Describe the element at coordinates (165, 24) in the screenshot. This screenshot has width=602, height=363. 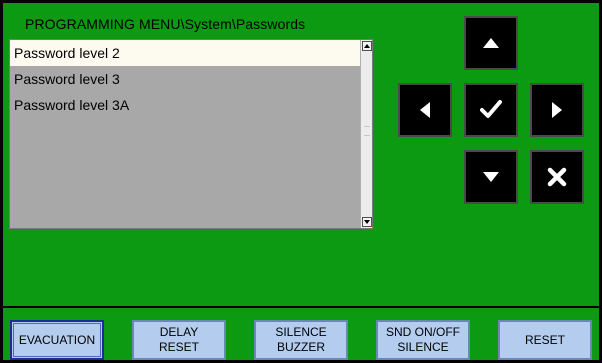
I see `page-title: PROGRAMMING MENU\System\Passwords` at that location.